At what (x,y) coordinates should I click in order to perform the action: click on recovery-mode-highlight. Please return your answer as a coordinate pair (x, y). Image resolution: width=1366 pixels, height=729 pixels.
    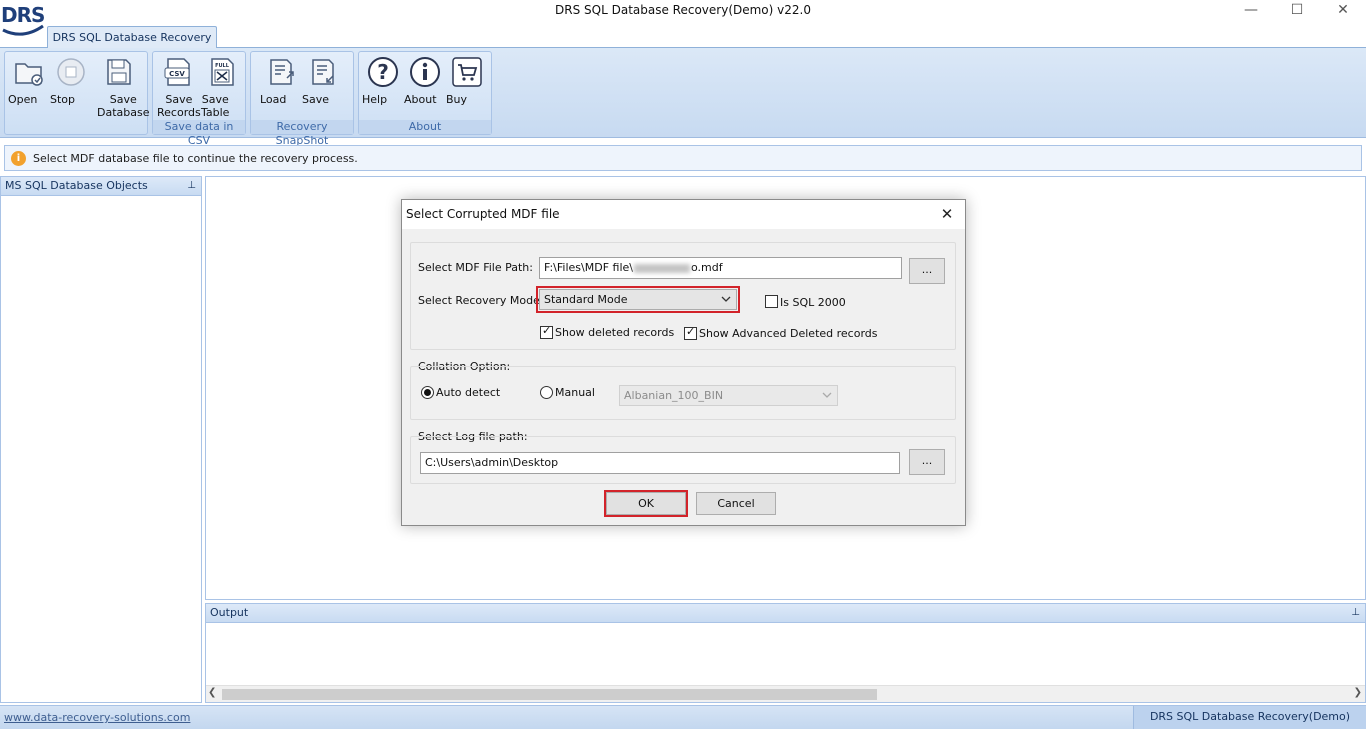
    Looking at the image, I should click on (638, 299).